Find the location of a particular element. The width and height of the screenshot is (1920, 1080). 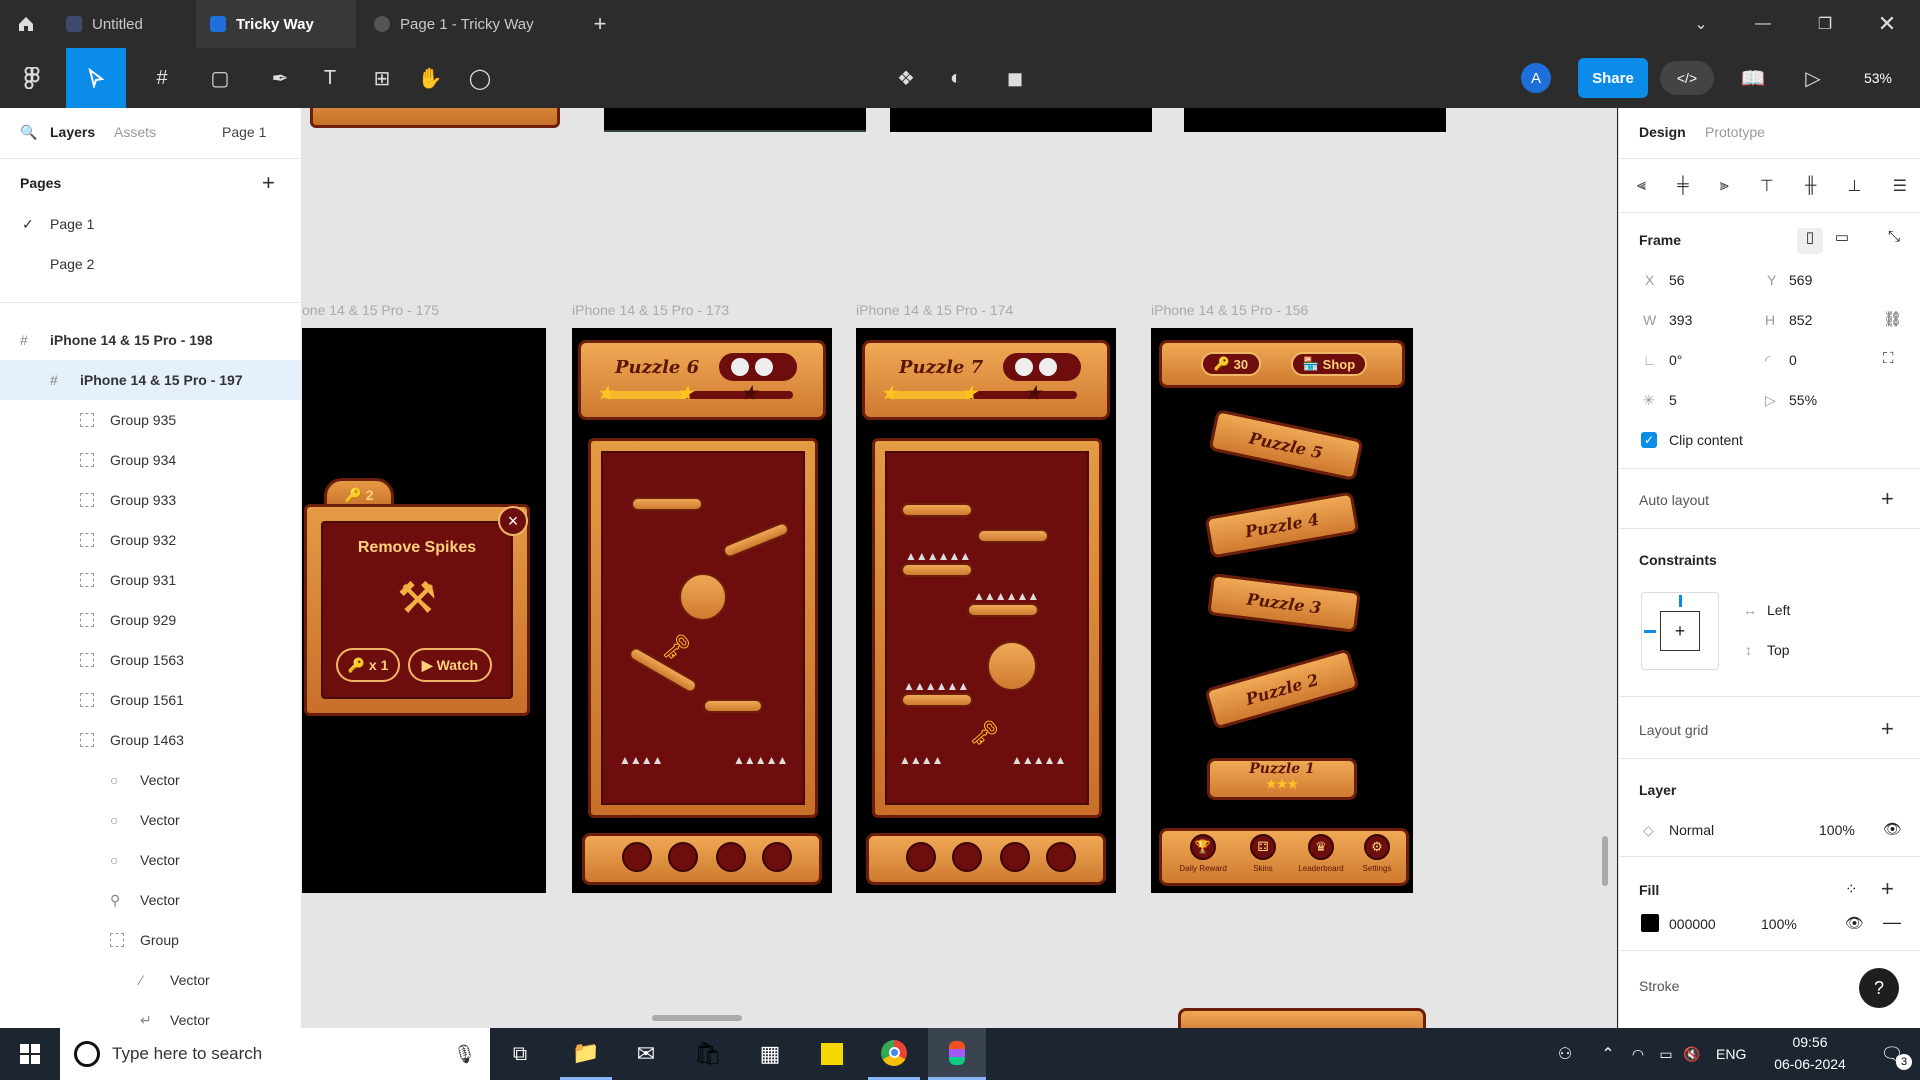

boolean-icon: ◼ is located at coordinates (1015, 78).